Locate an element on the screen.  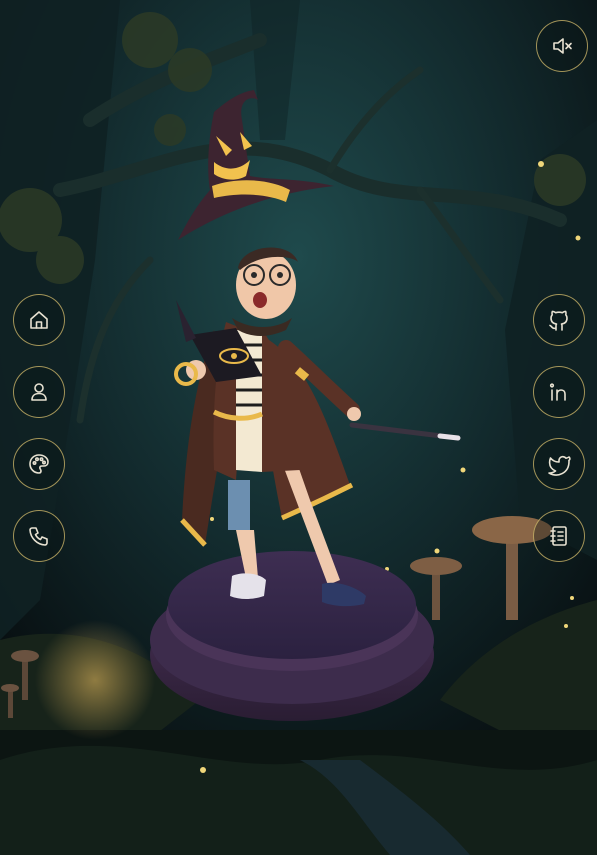
linkedin-icon is located at coordinates (559, 392).